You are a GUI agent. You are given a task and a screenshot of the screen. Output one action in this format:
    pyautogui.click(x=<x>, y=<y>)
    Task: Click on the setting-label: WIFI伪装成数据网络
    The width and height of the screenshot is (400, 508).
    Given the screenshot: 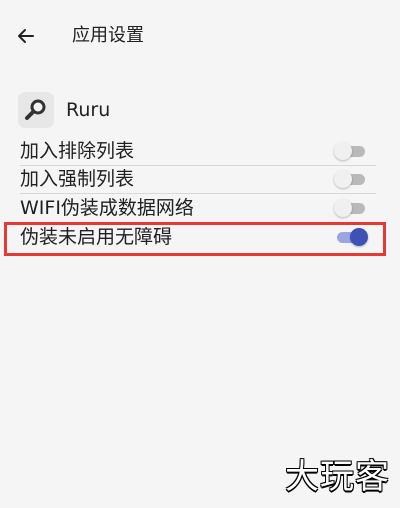 What is the action you would take?
    pyautogui.click(x=107, y=208)
    